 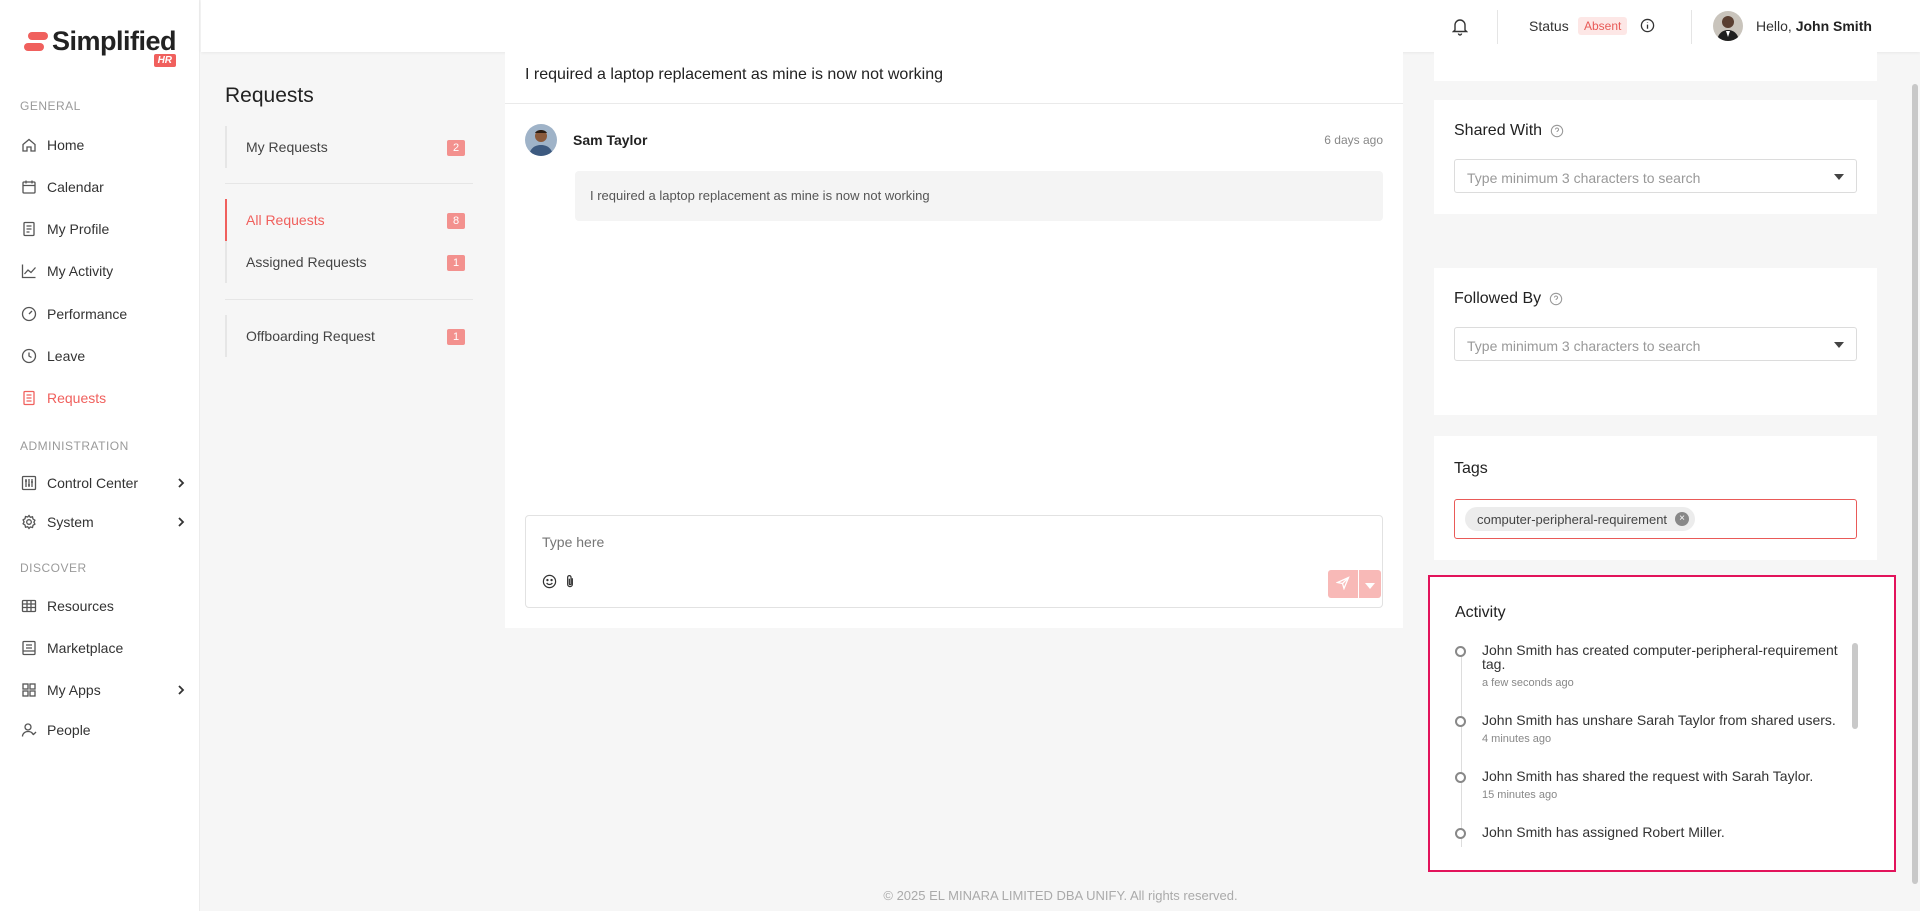 What do you see at coordinates (559, 583) in the screenshot?
I see `composer-tools` at bounding box center [559, 583].